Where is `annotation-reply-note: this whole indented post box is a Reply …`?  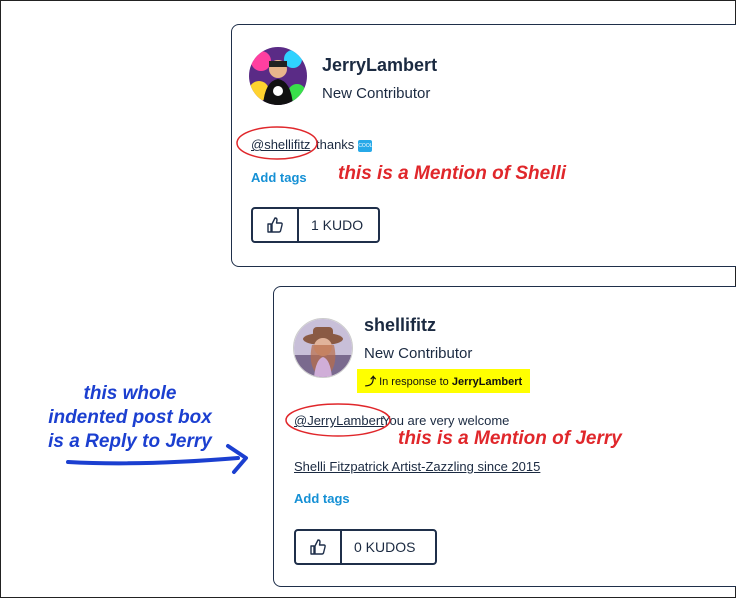 annotation-reply-note: this whole indented post box is a Reply … is located at coordinates (130, 418).